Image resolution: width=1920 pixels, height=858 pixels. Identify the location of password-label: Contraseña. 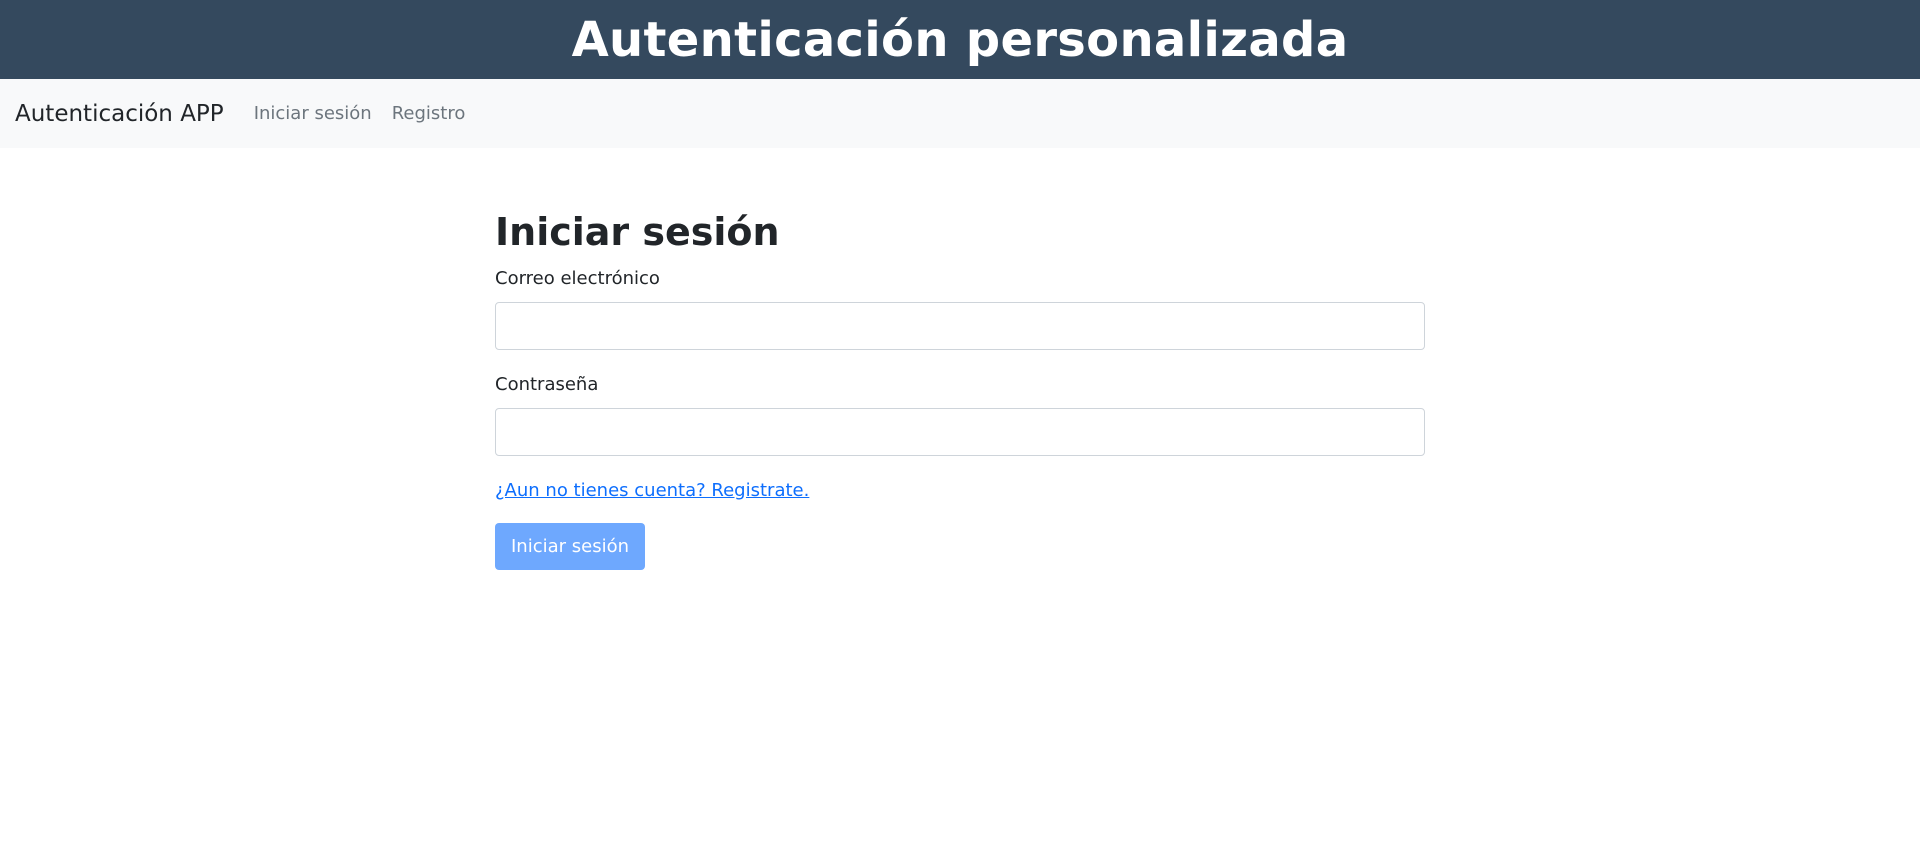
(547, 384).